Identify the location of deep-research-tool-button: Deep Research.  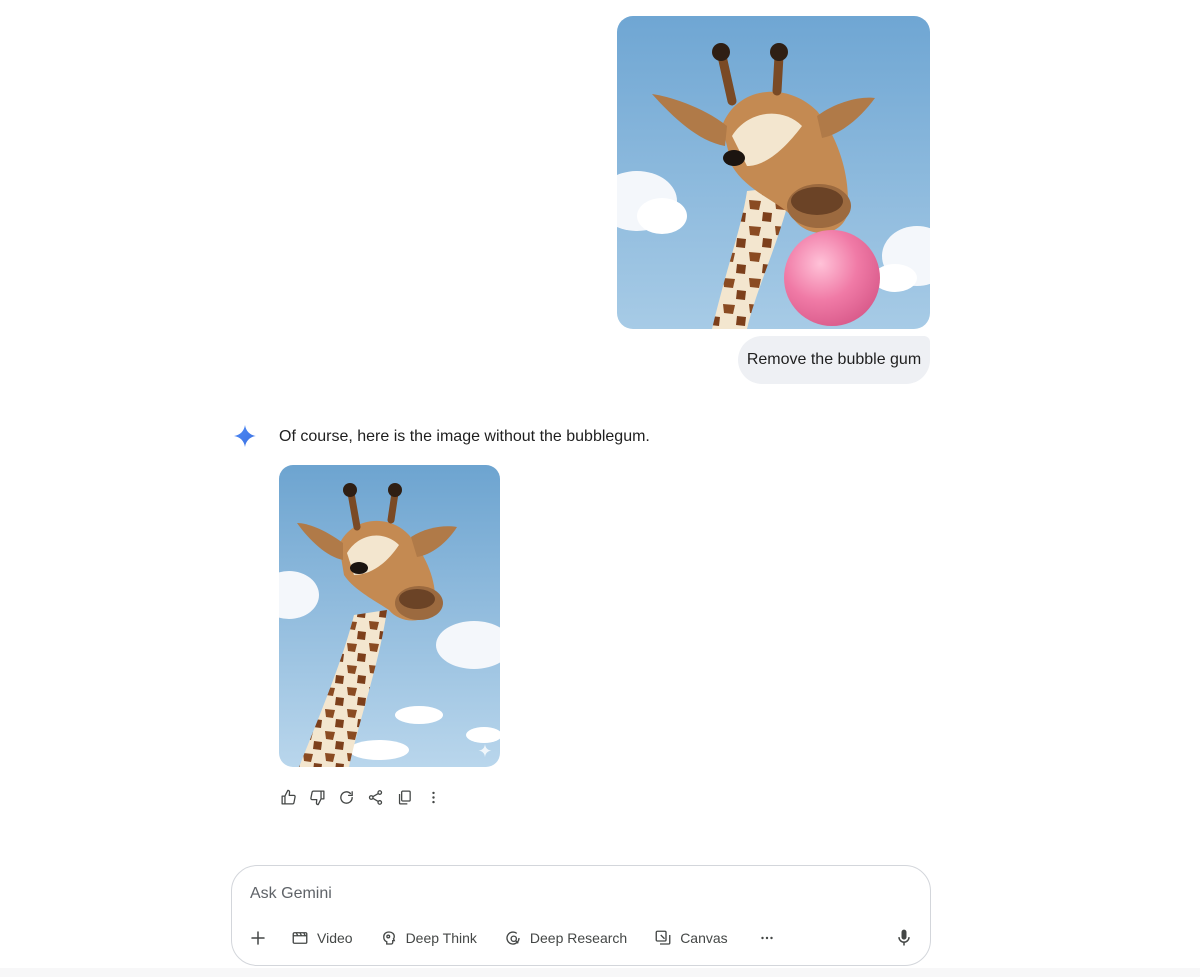
(565, 938).